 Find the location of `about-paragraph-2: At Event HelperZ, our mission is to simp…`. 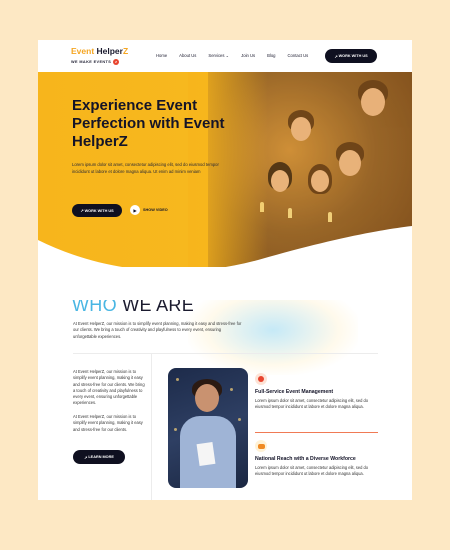

about-paragraph-2: At Event HelperZ, our mission is to simp… is located at coordinates (108, 423).